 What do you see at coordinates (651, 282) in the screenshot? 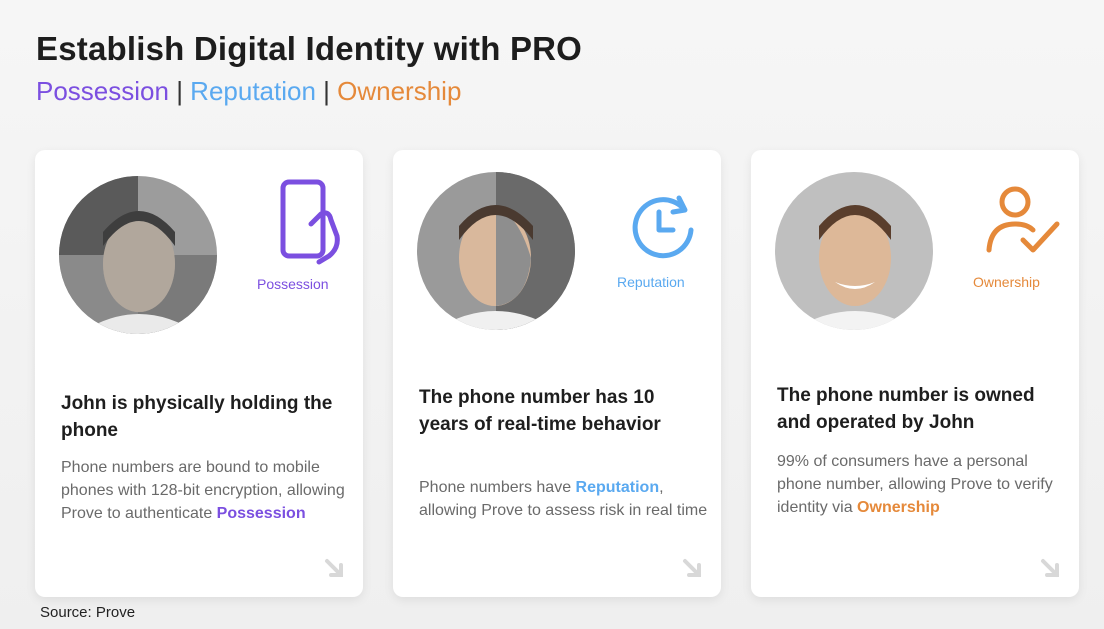
I see `icon-label: Reputation` at bounding box center [651, 282].